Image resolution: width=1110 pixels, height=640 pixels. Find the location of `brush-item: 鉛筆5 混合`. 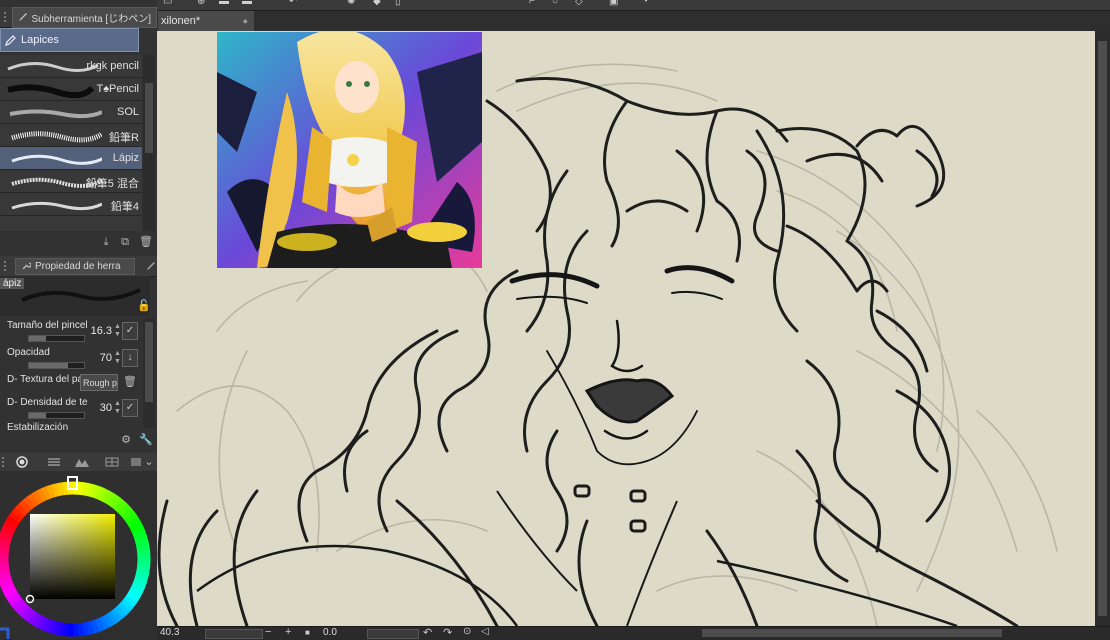

brush-item: 鉛筆5 混合 is located at coordinates (71, 181).